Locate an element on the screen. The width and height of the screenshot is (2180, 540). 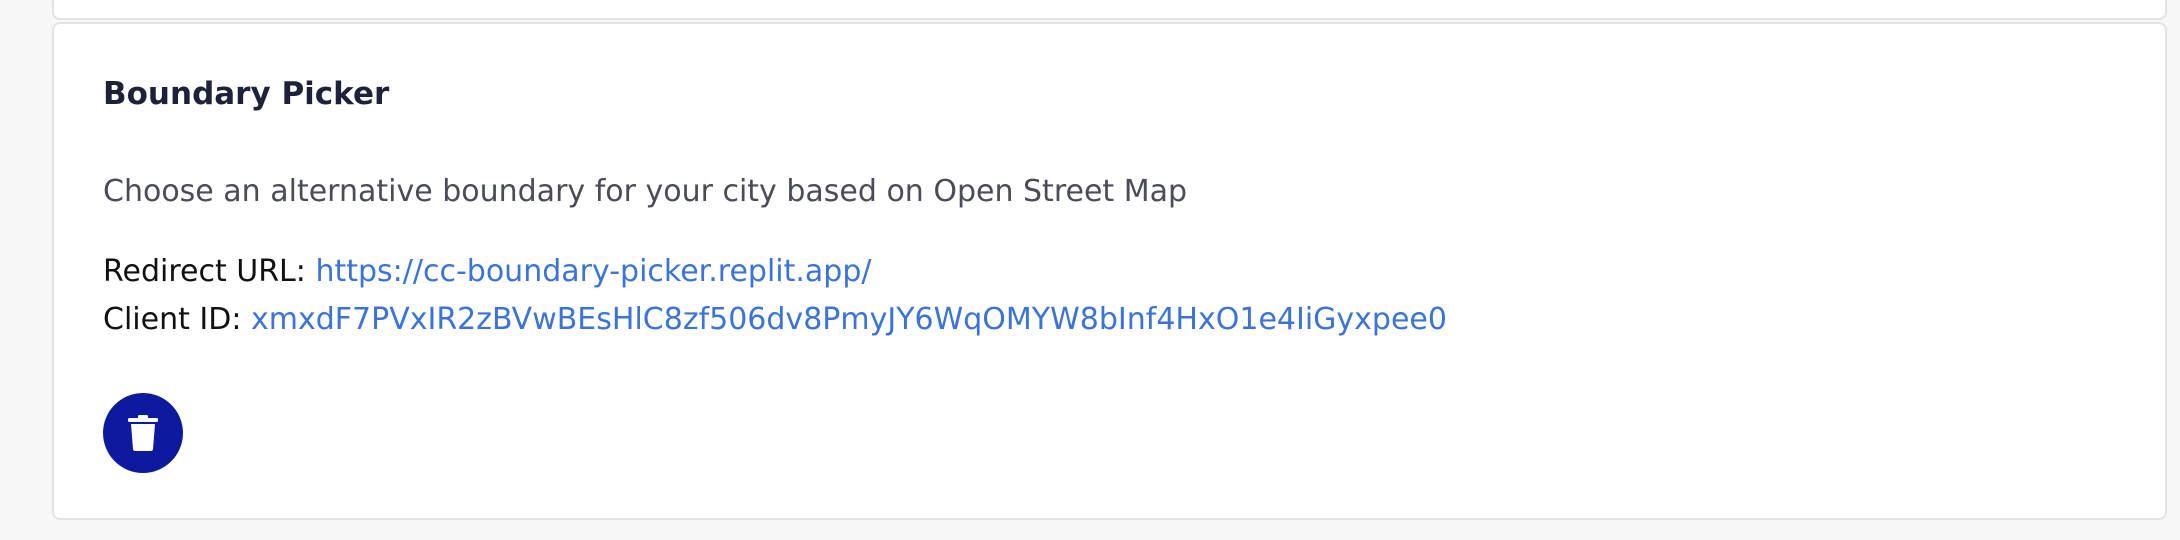
redirect-url-label: Redirect URL: is located at coordinates (204, 271).